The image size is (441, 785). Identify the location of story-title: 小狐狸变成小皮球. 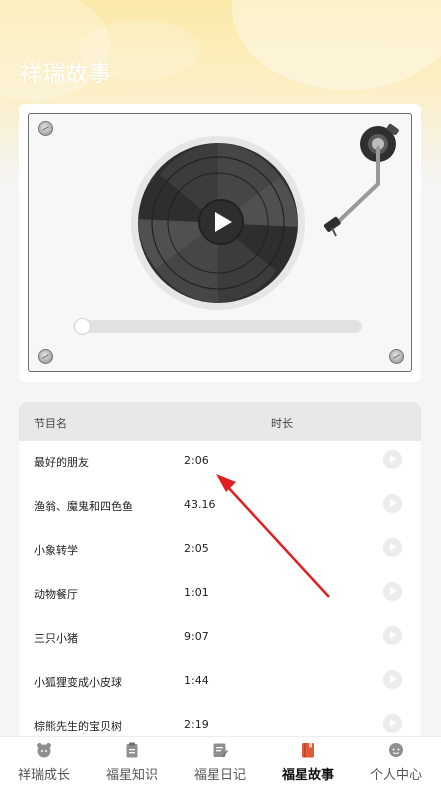
(78, 682).